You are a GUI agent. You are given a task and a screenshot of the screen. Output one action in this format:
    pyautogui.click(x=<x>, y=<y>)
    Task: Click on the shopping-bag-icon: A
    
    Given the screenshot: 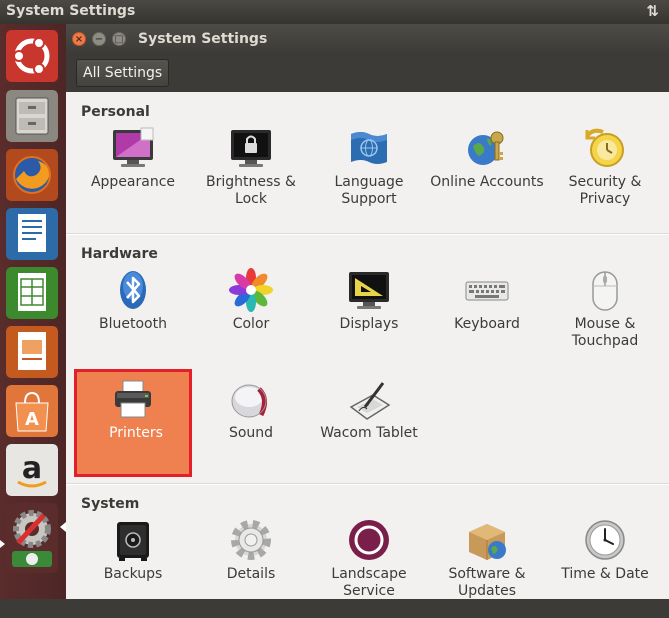 What is the action you would take?
    pyautogui.click(x=32, y=411)
    